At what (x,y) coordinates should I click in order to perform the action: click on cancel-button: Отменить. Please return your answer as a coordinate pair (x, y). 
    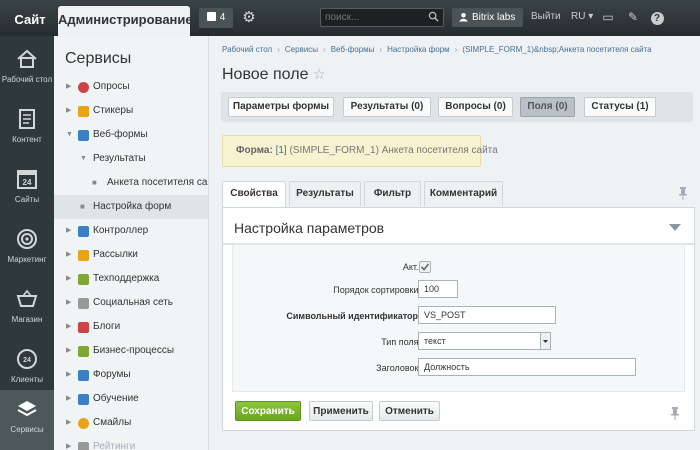
    Looking at the image, I should click on (409, 411).